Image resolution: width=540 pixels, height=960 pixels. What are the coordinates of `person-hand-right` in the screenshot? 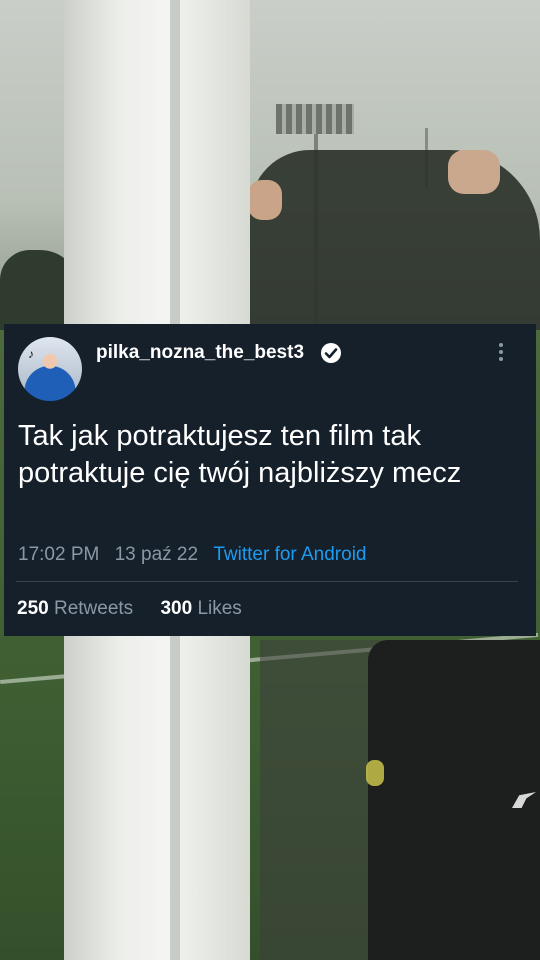 It's located at (474, 172).